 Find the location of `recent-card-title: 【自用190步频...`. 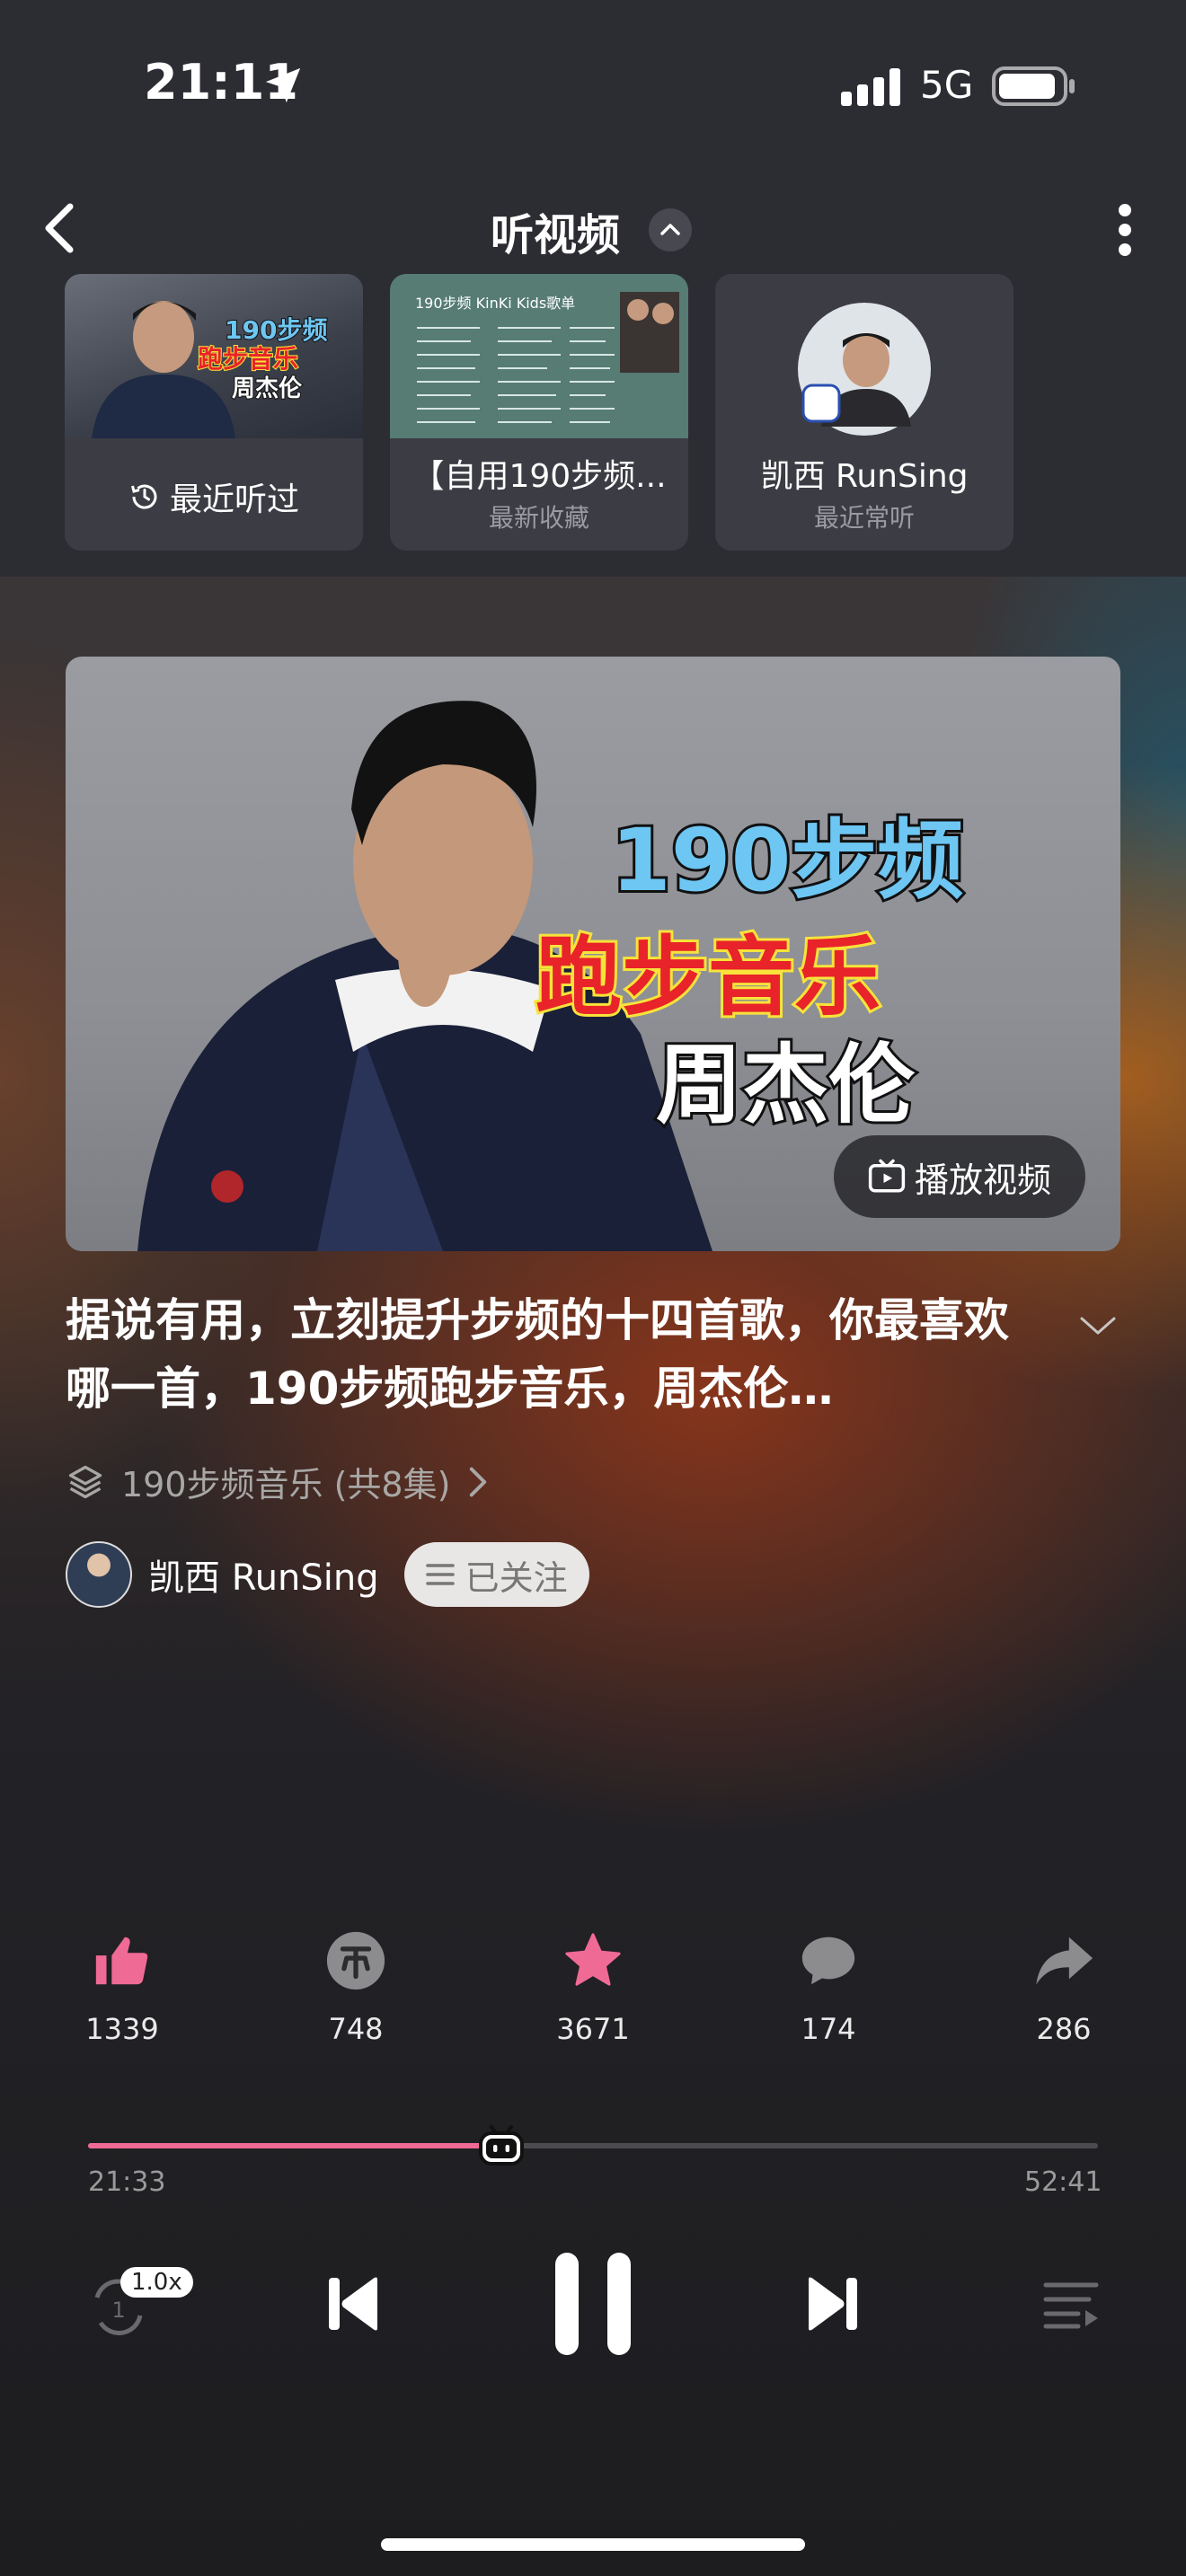

recent-card-title: 【自用190步频... is located at coordinates (539, 476).